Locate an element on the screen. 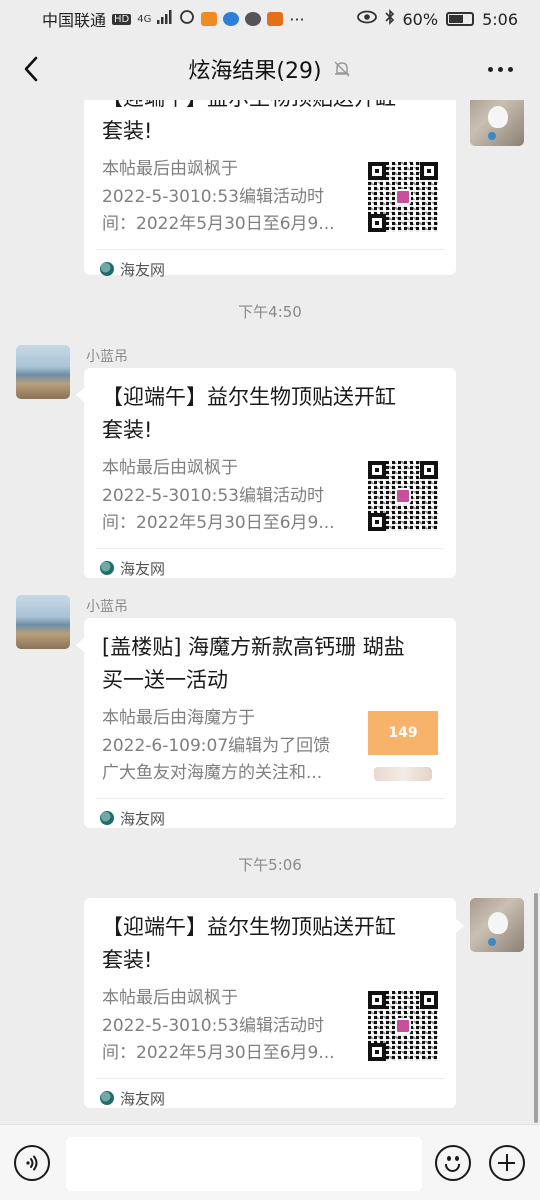 The height and width of the screenshot is (1200, 540). more-button is located at coordinates (500, 69).